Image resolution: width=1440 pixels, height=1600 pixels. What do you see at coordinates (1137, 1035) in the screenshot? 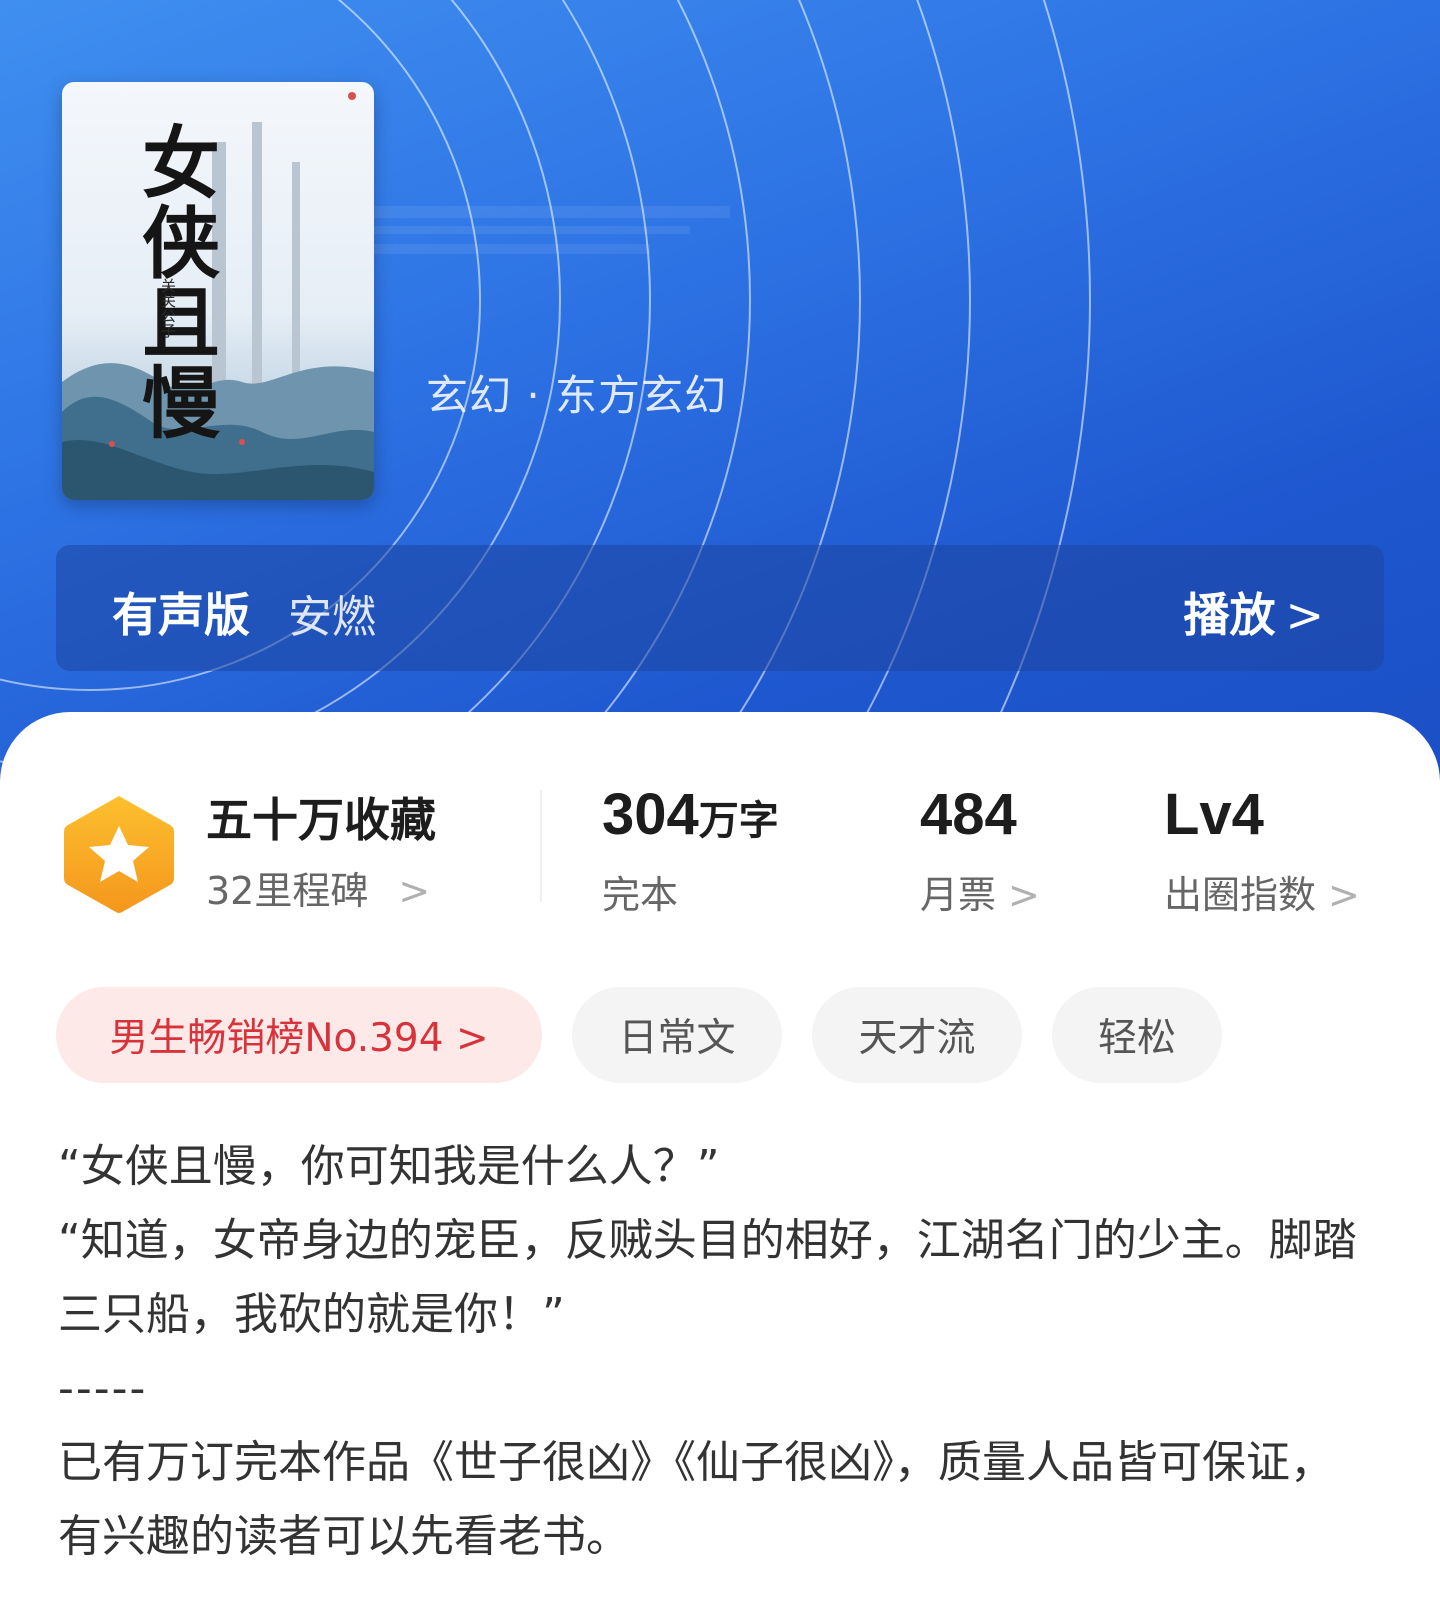
I see `tag-relaxing: 轻松` at bounding box center [1137, 1035].